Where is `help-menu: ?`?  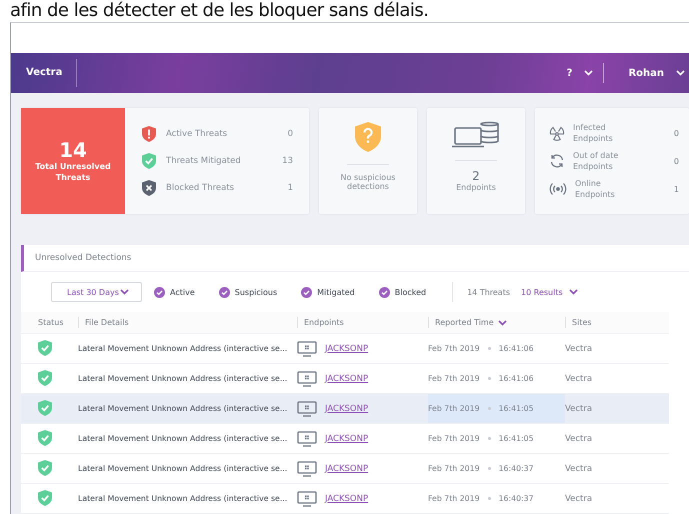 help-menu: ? is located at coordinates (585, 73).